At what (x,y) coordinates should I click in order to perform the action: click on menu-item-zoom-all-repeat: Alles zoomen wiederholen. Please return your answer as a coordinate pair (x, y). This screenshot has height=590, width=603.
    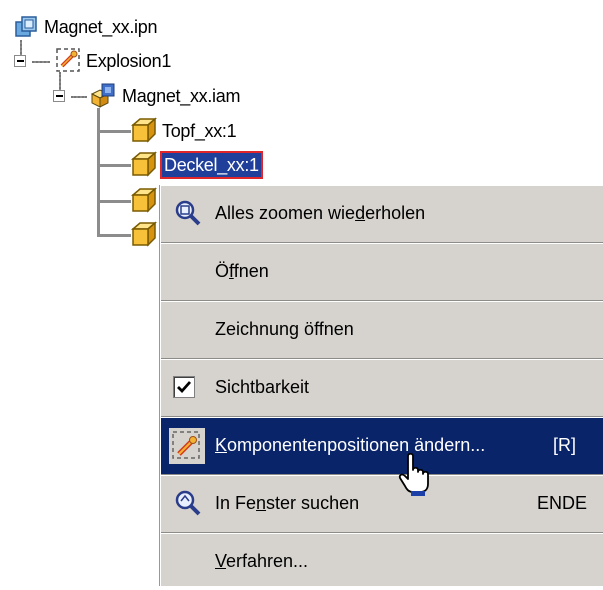
    Looking at the image, I should click on (382, 214).